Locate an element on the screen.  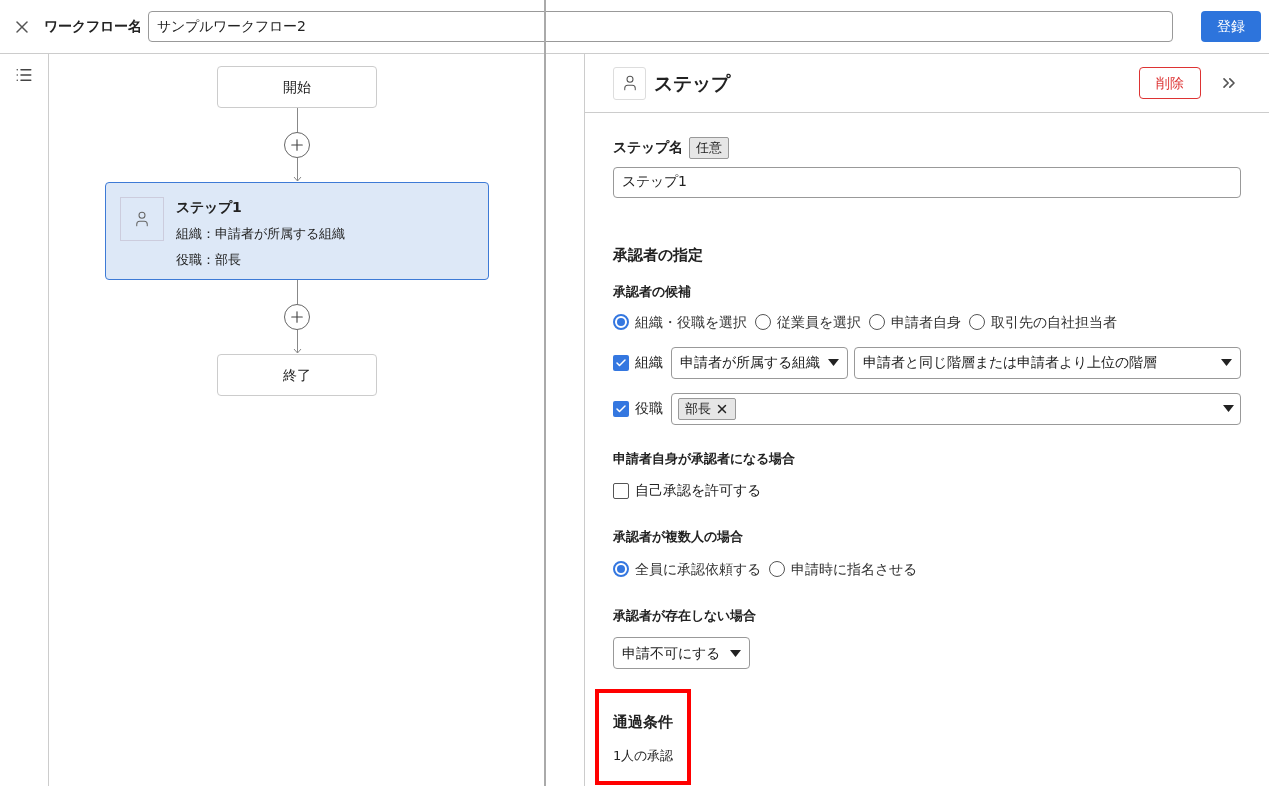
step-detail: 役職：部長 is located at coordinates (209, 259).